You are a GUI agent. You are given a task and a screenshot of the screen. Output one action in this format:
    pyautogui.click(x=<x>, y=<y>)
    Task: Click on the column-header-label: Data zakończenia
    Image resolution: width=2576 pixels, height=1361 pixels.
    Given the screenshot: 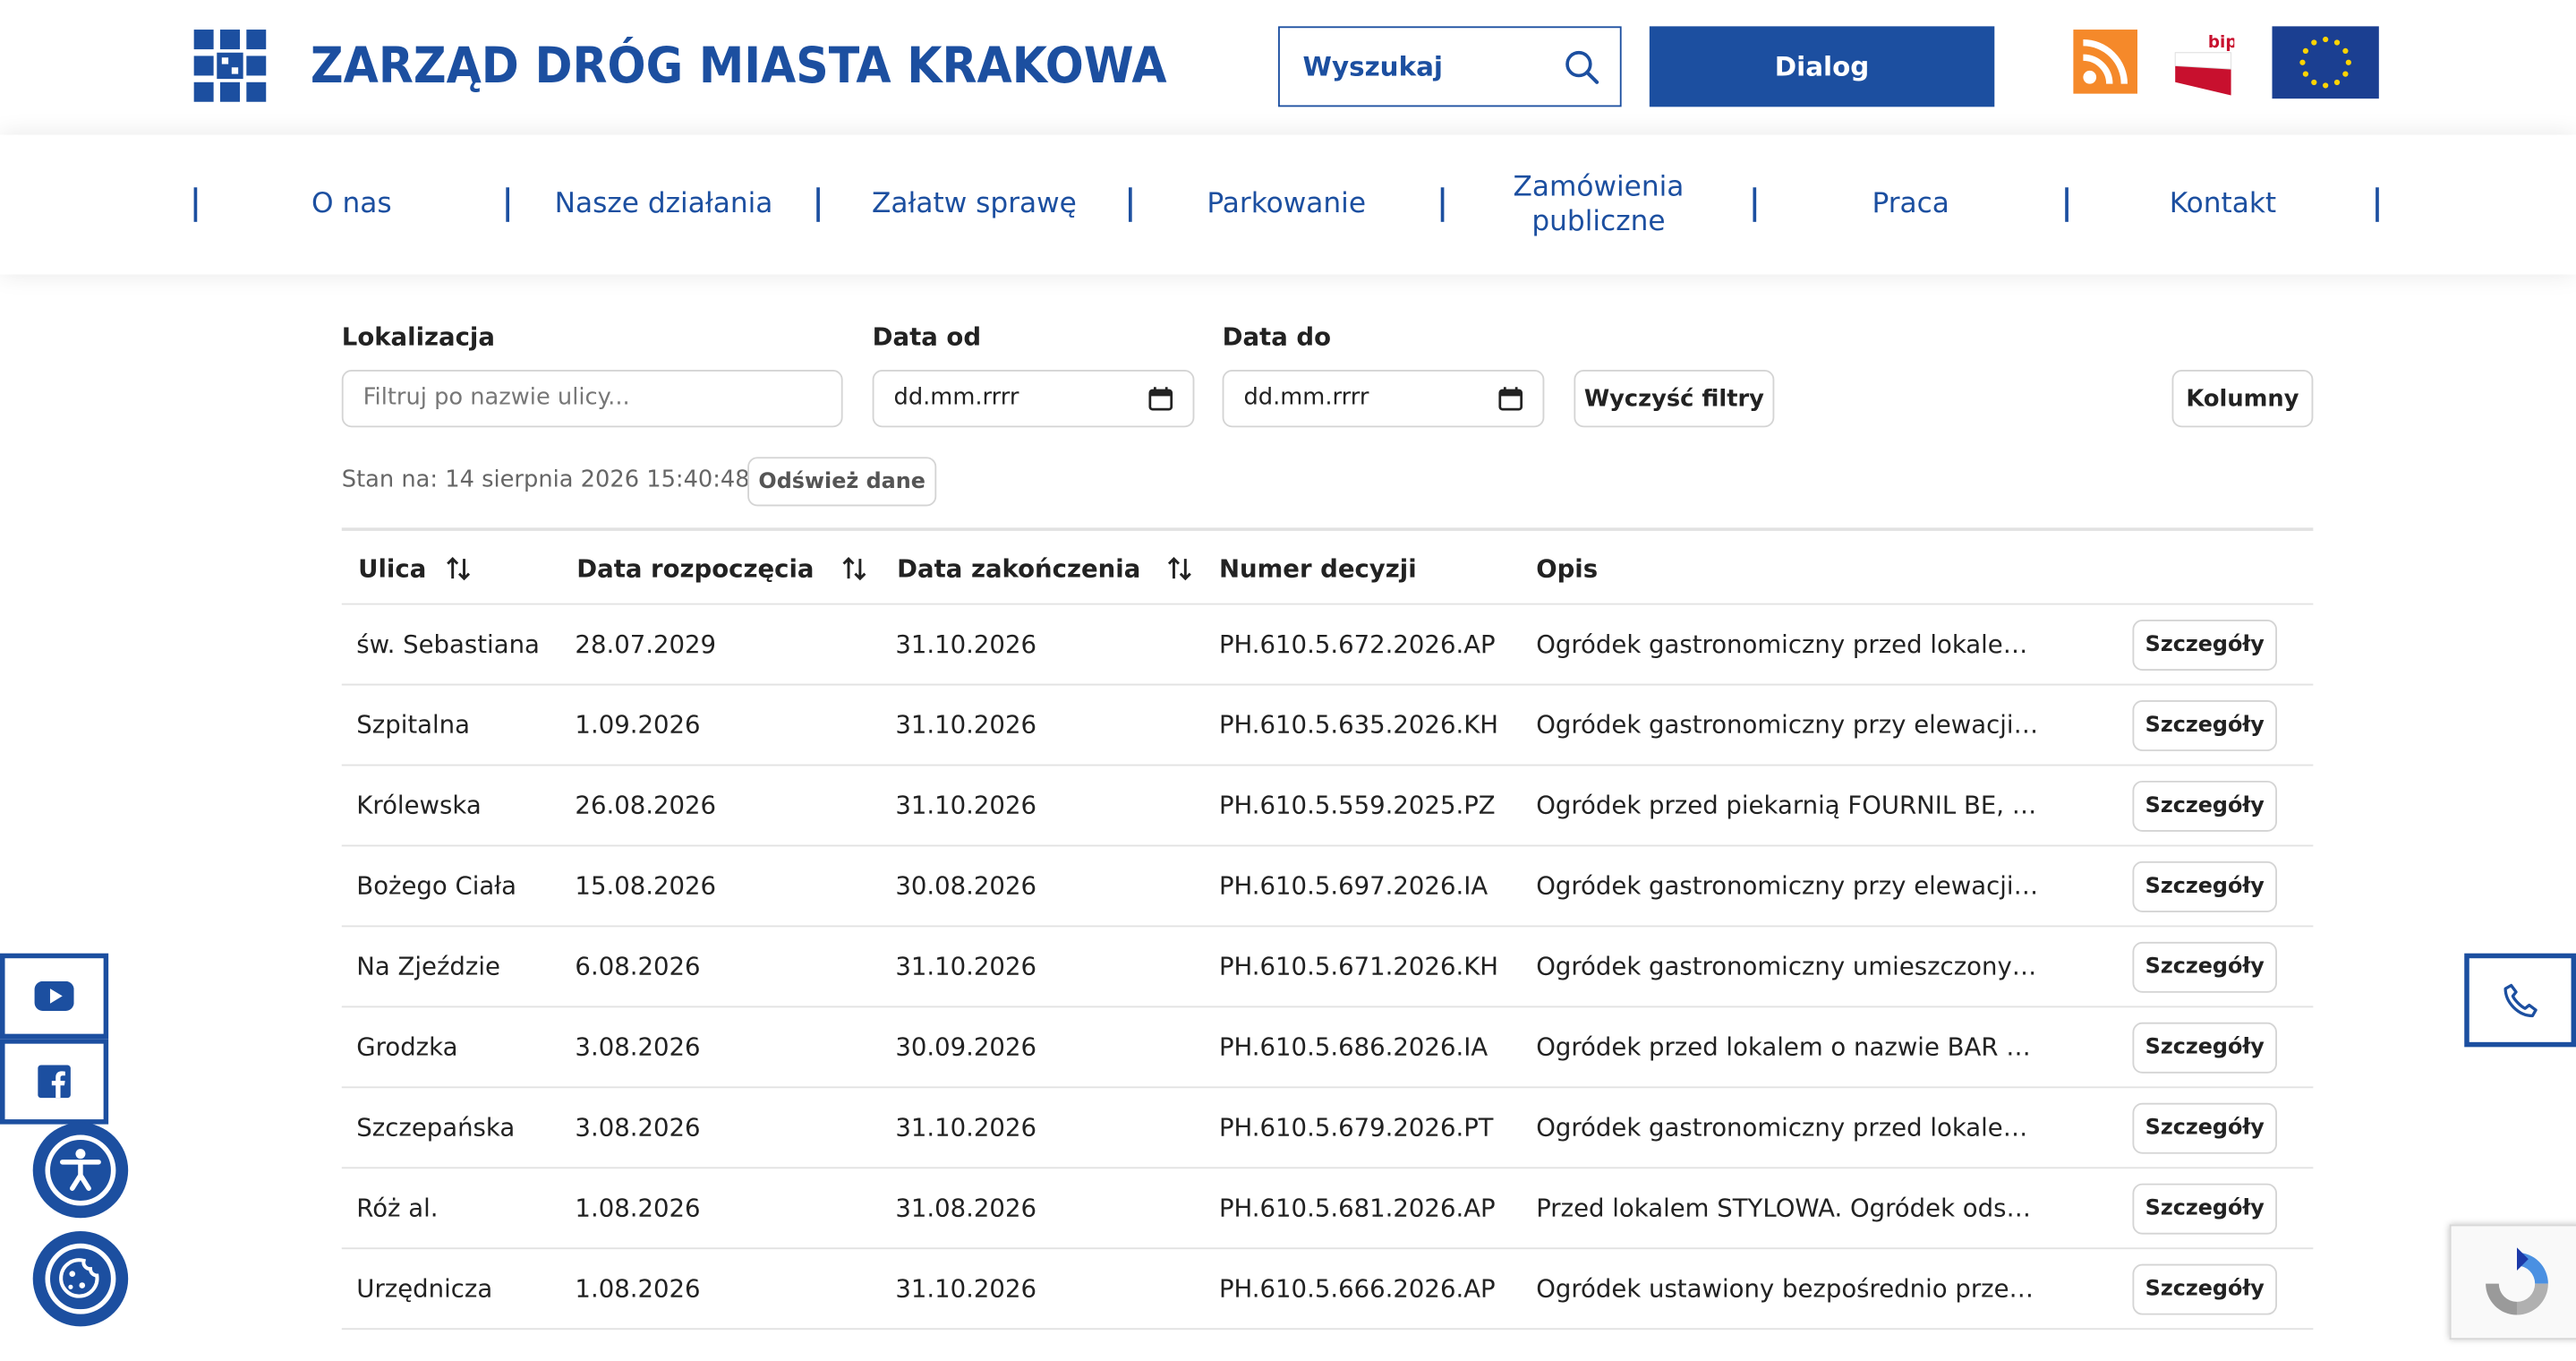 What is the action you would take?
    pyautogui.click(x=1019, y=567)
    